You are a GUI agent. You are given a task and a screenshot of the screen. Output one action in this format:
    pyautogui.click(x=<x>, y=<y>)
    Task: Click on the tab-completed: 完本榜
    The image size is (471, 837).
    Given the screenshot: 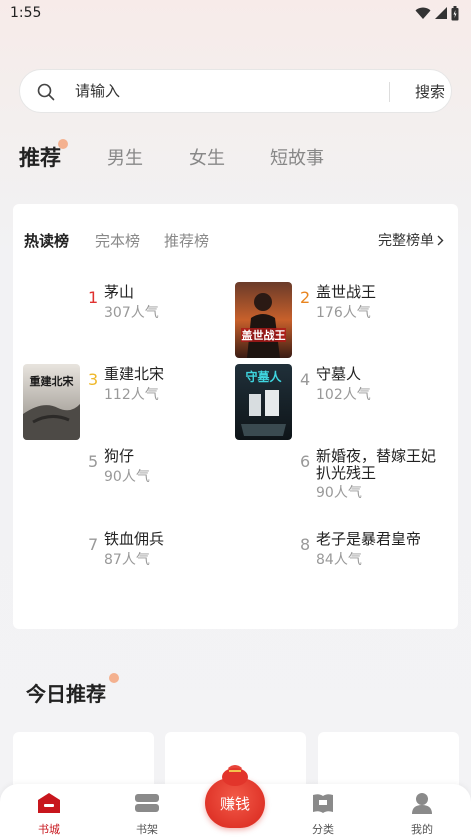 What is the action you would take?
    pyautogui.click(x=117, y=240)
    